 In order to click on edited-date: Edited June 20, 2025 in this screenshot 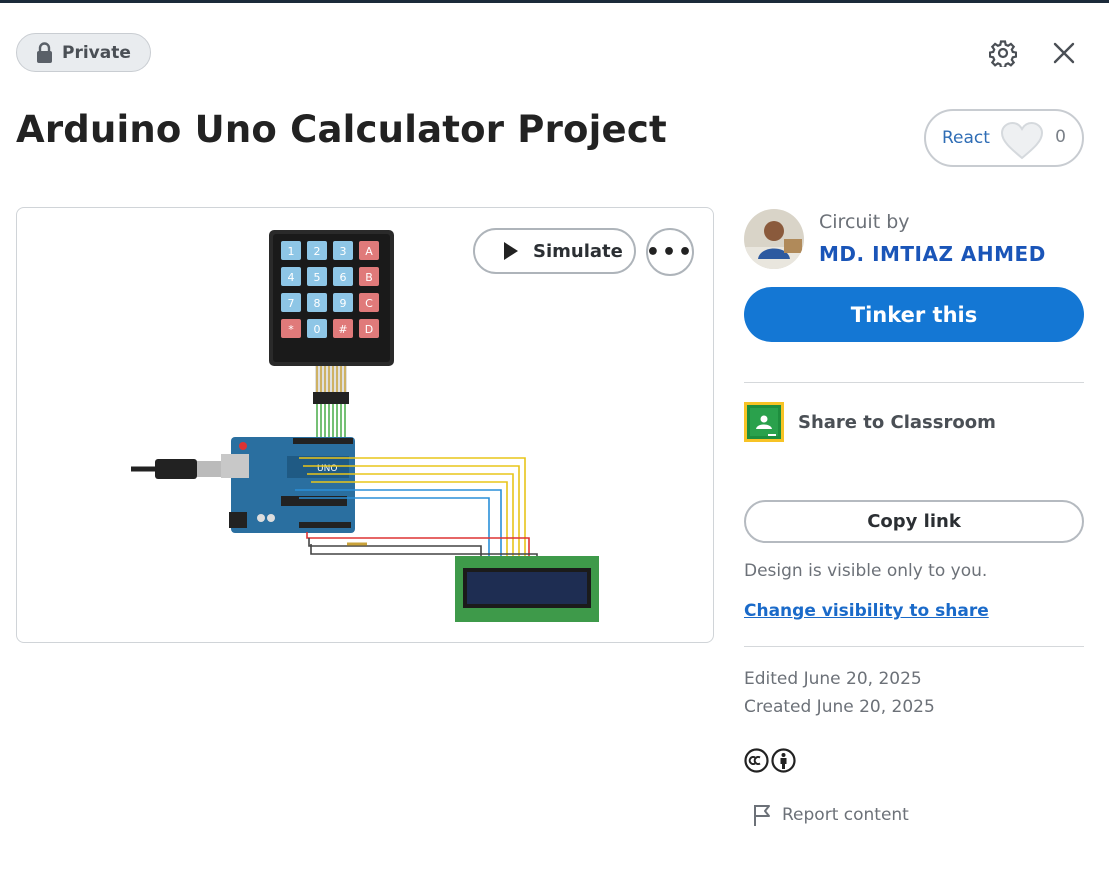, I will do `click(833, 679)`.